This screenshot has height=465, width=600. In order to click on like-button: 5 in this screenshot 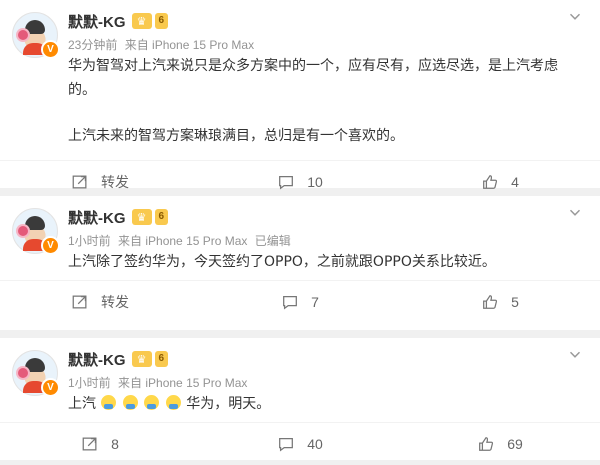, I will do `click(500, 302)`.